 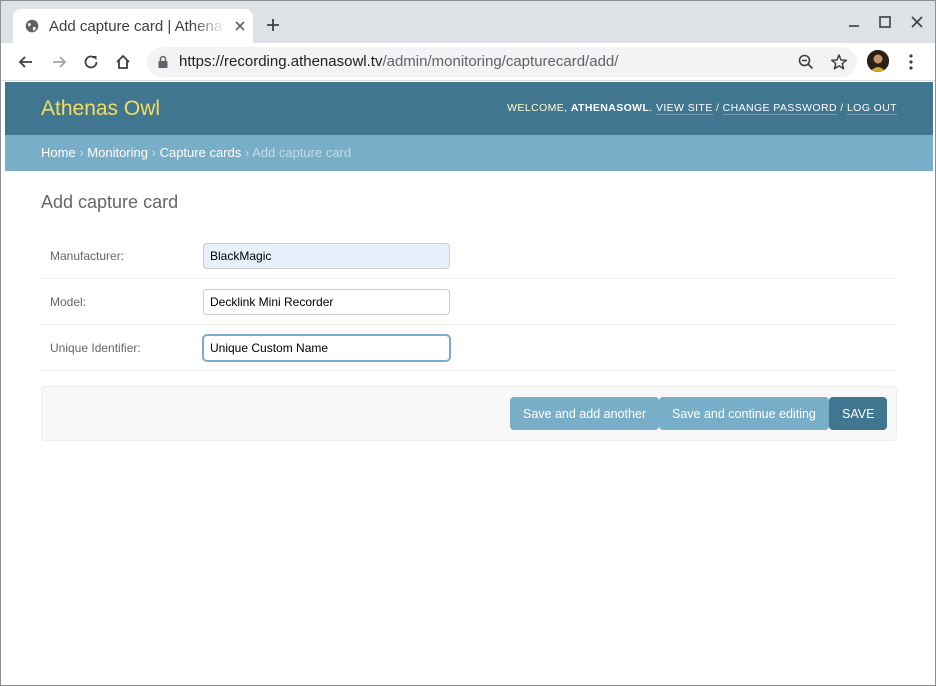 I want to click on page-title: Add capture card, so click(x=110, y=202).